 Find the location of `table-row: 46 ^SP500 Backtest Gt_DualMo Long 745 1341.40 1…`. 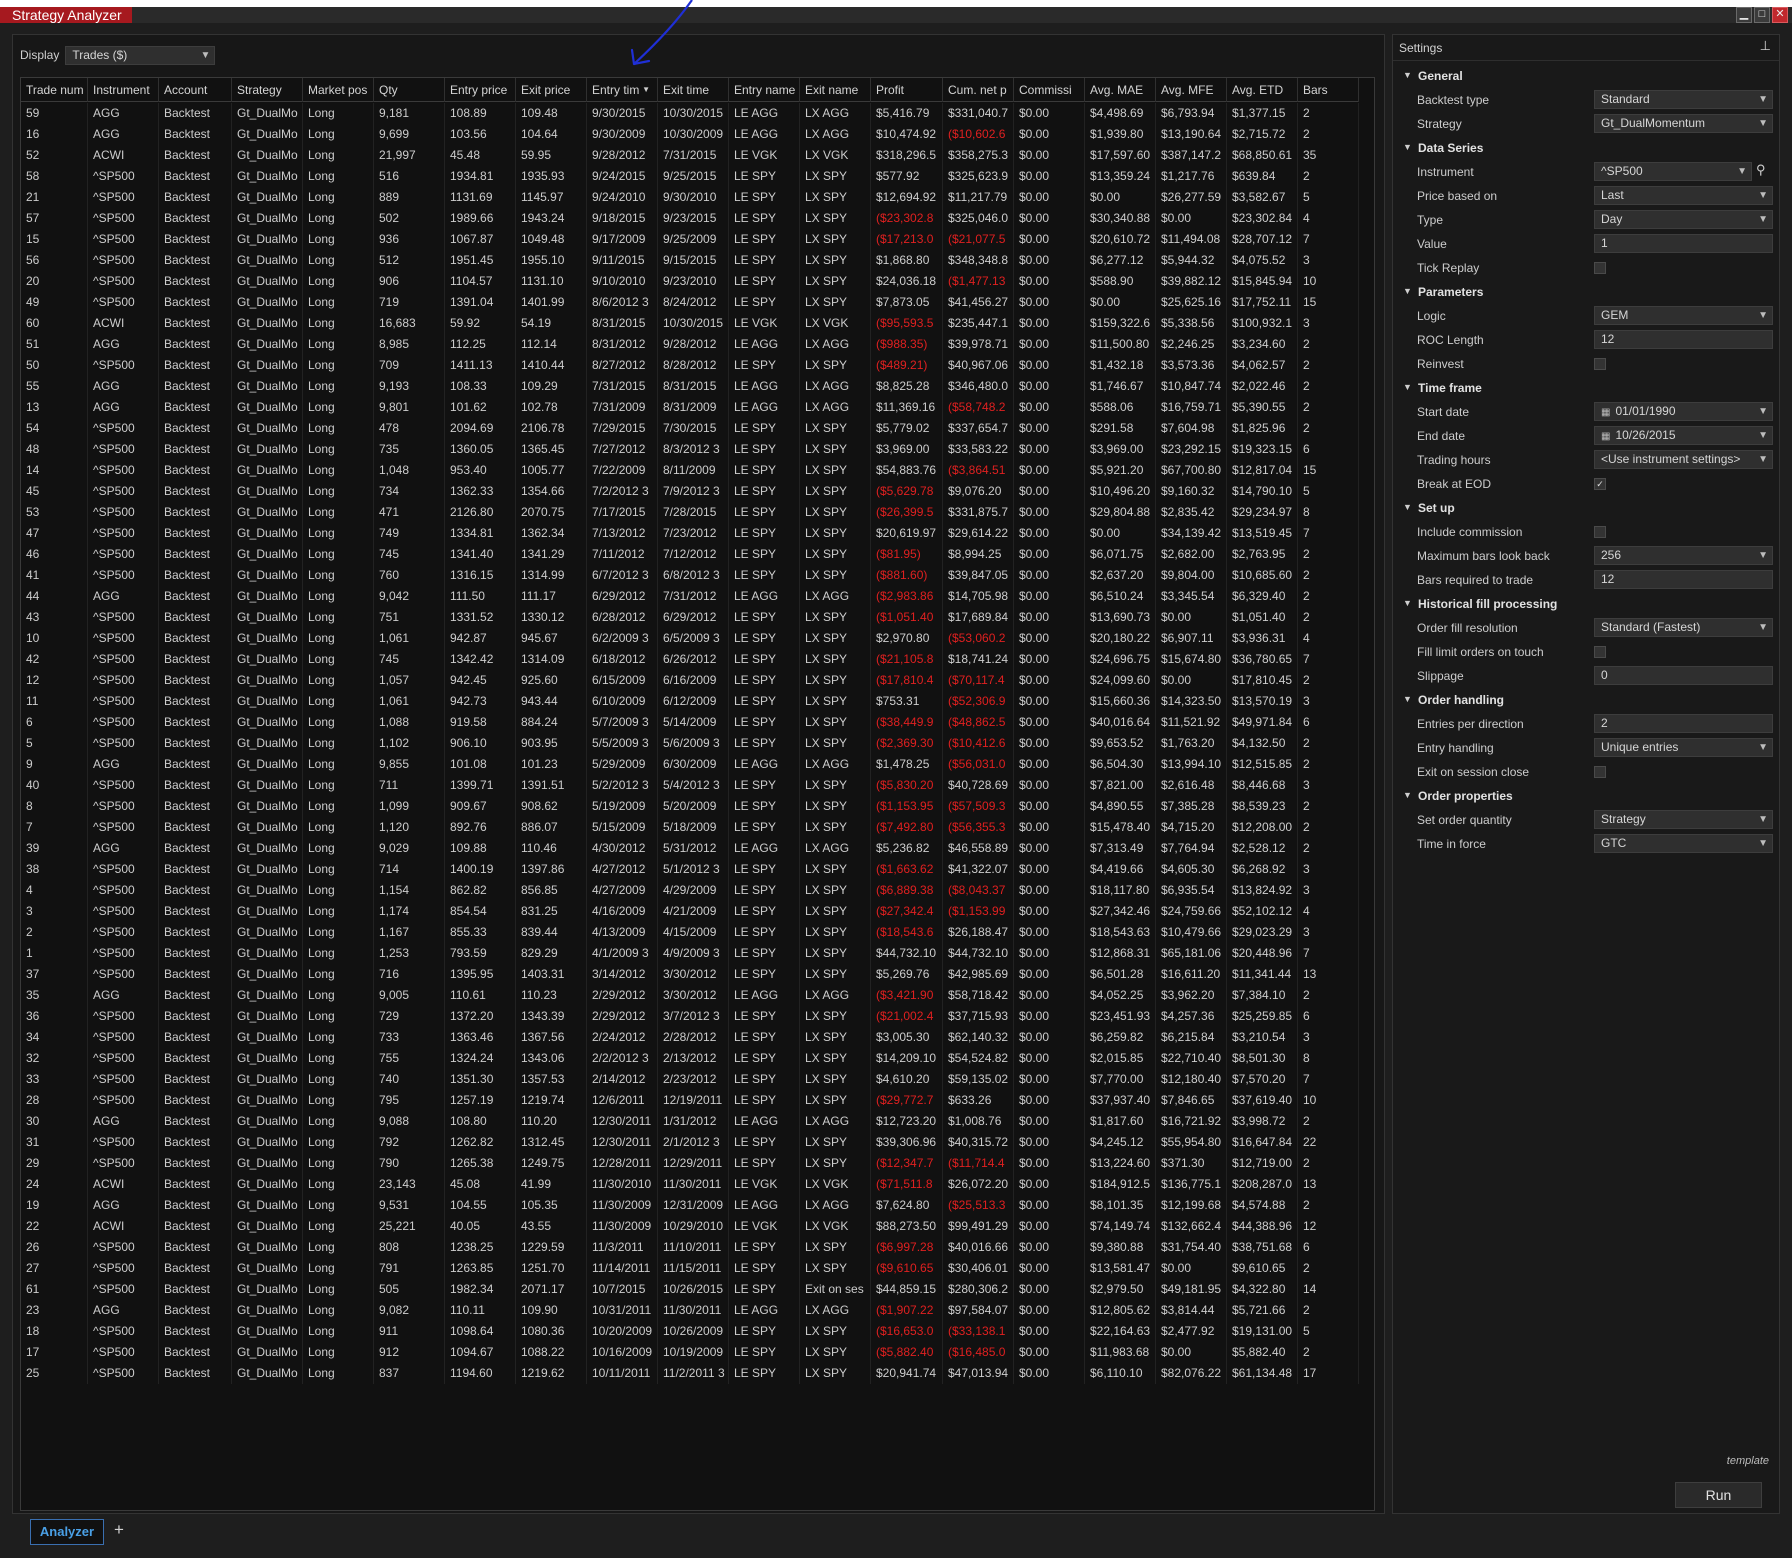

table-row: 46 ^SP500 Backtest Gt_DualMo Long 745 1341.40 1… is located at coordinates (690, 554).